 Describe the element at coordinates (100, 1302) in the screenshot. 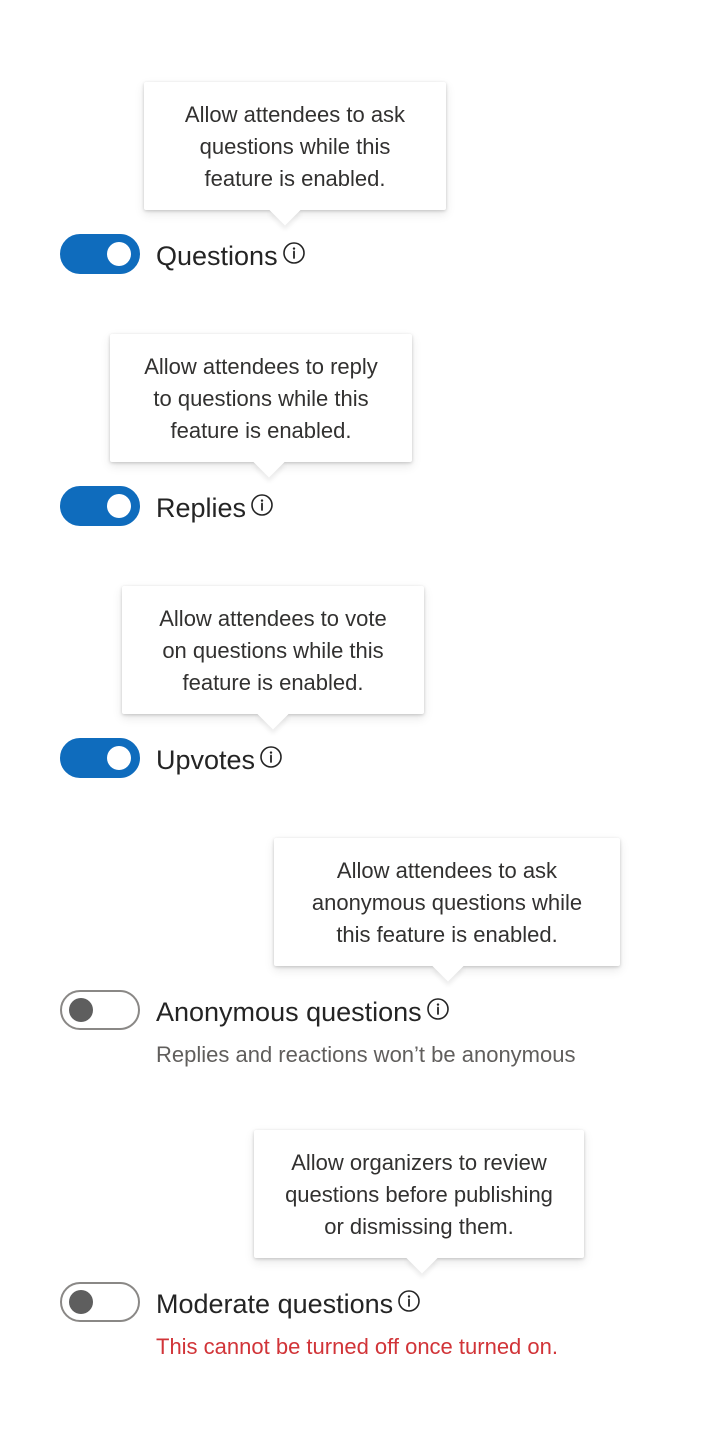

I see `toggle-moderate-questions` at that location.